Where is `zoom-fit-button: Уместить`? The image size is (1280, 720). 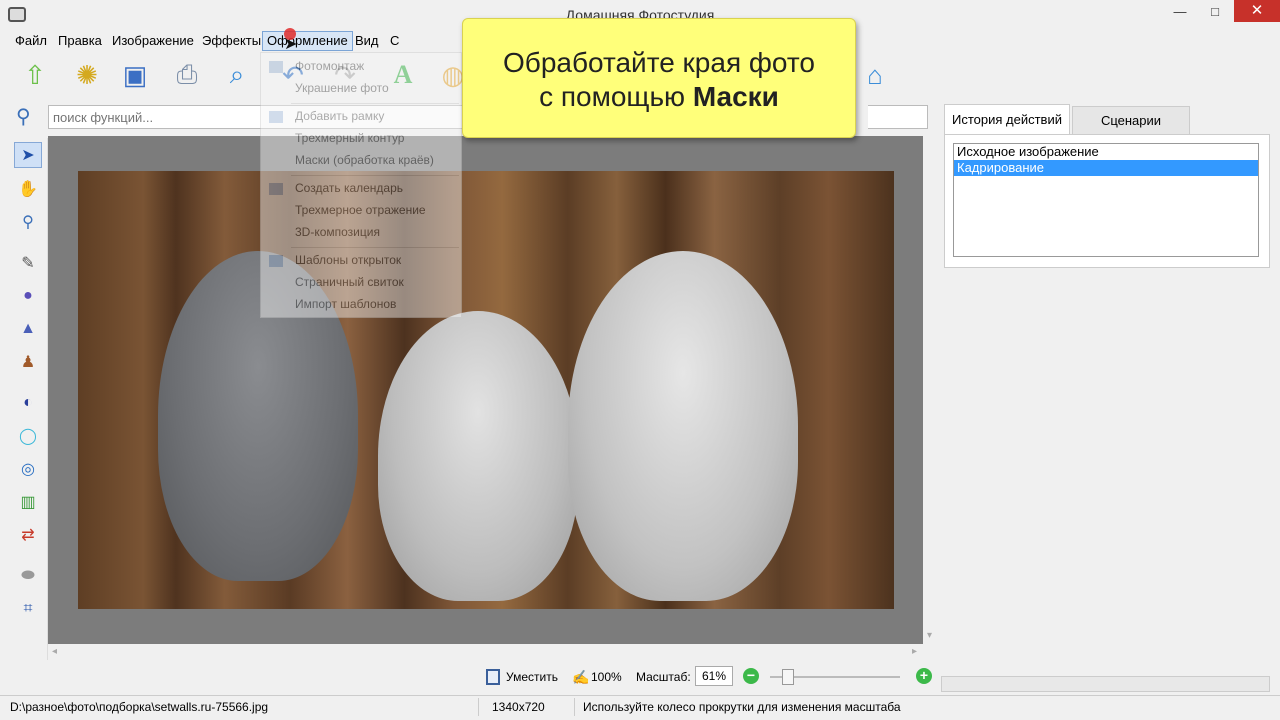
zoom-fit-button: Уместить is located at coordinates (532, 677).